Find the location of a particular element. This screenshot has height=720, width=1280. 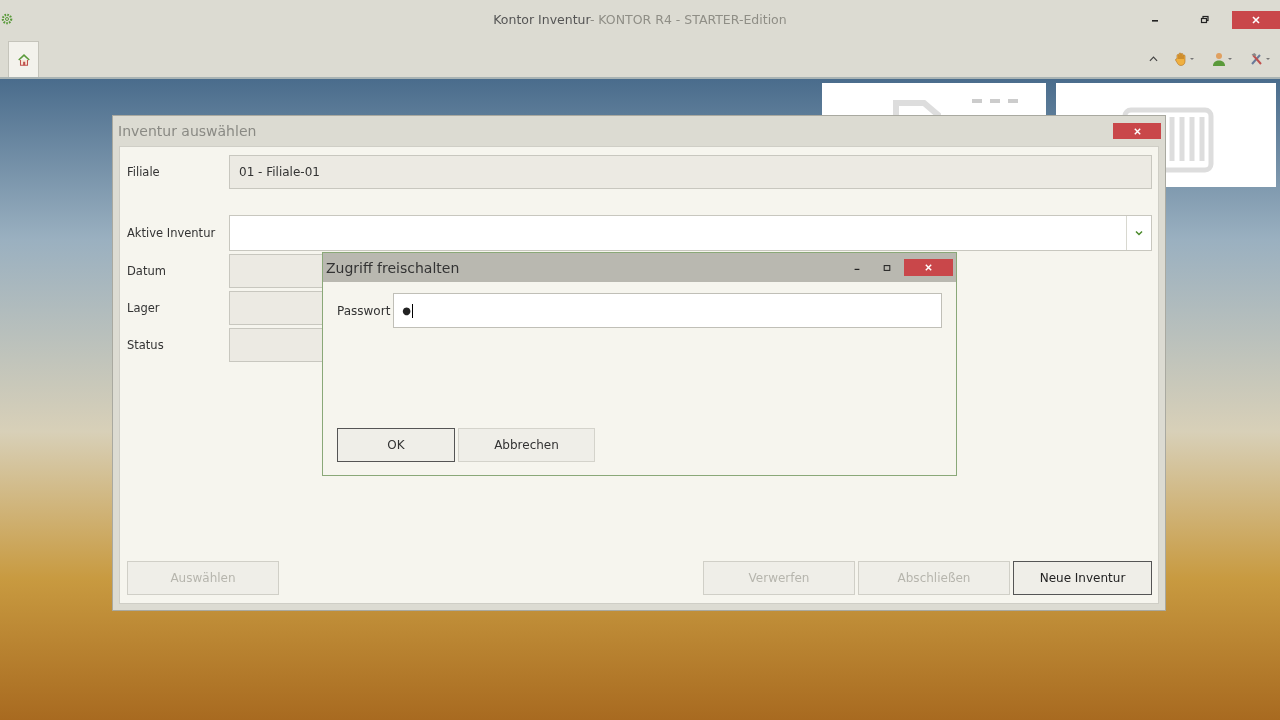

hand-icon is located at coordinates (1185, 59).